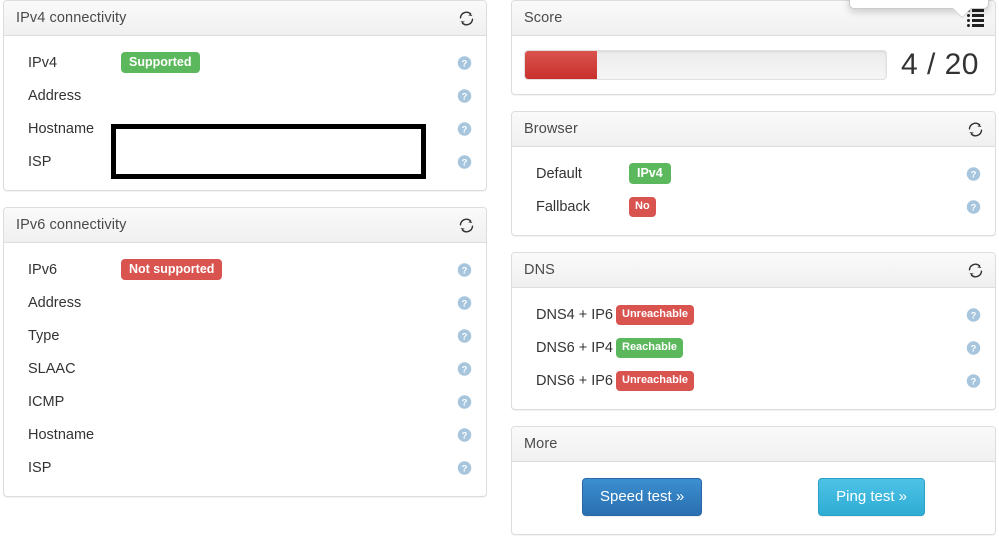  What do you see at coordinates (705, 65) in the screenshot?
I see `score-progress-bar` at bounding box center [705, 65].